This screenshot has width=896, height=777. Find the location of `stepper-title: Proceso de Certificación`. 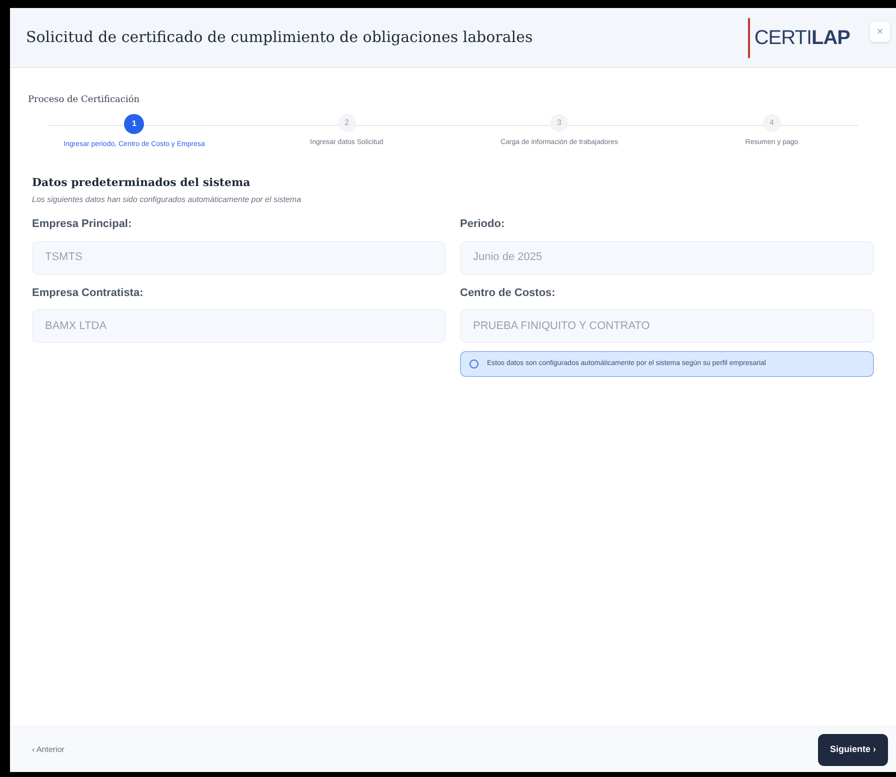

stepper-title: Proceso de Certificación is located at coordinates (84, 100).